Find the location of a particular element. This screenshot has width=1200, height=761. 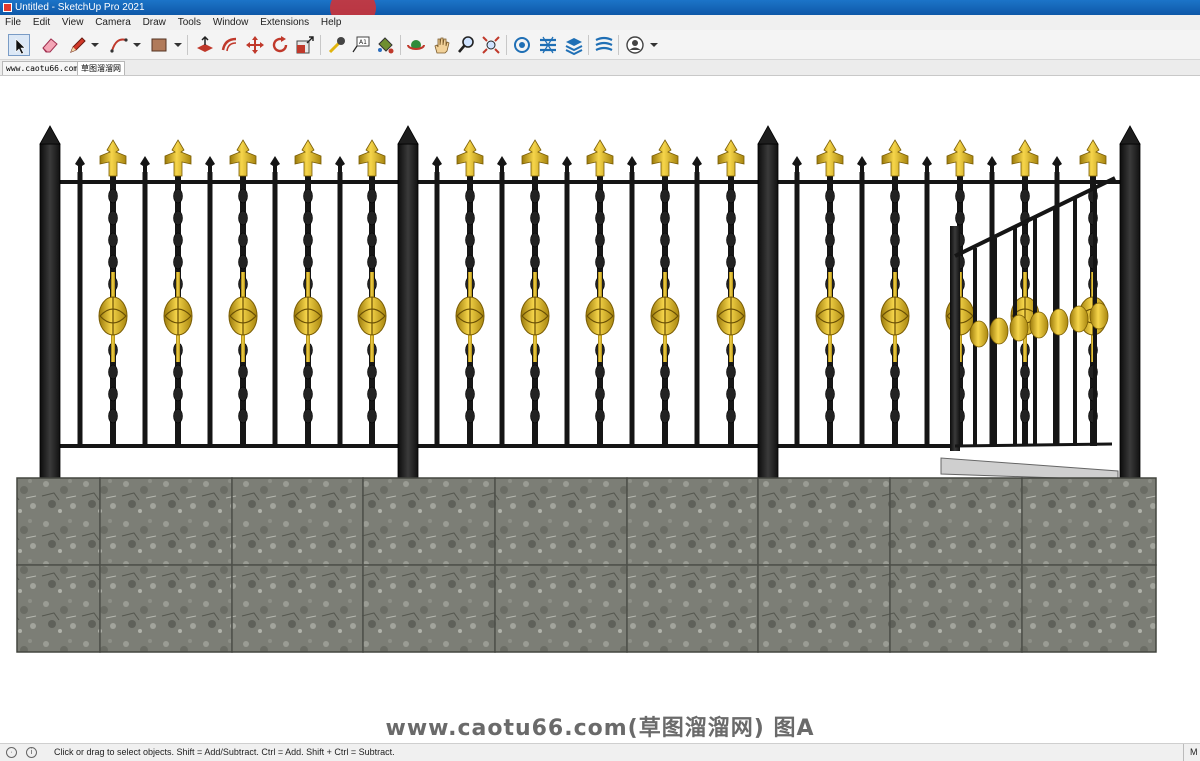

tape-measure-tool is located at coordinates (337, 45).